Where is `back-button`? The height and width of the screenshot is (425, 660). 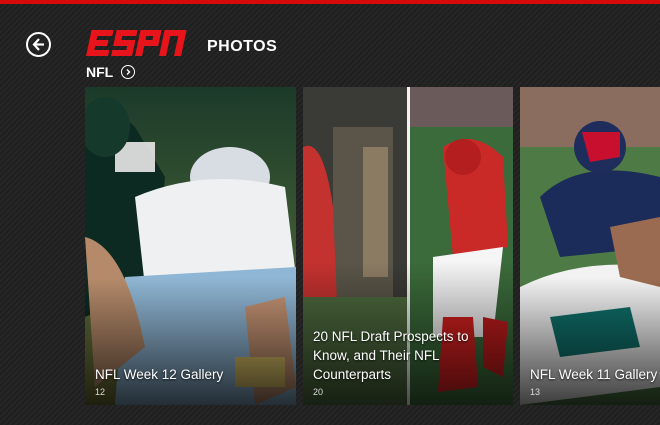 back-button is located at coordinates (38, 44).